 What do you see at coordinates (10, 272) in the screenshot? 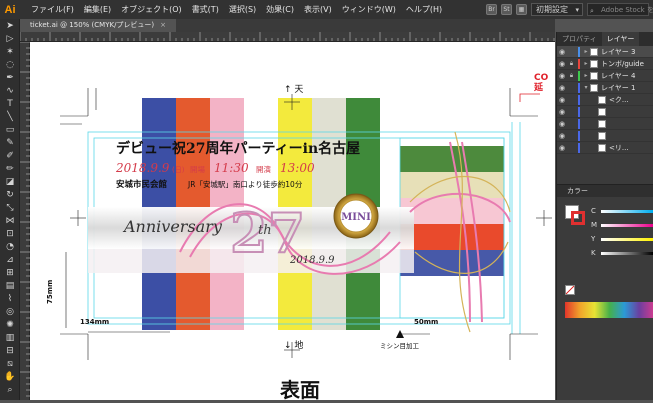
I see `mesh-icon: ⊞` at bounding box center [10, 272].